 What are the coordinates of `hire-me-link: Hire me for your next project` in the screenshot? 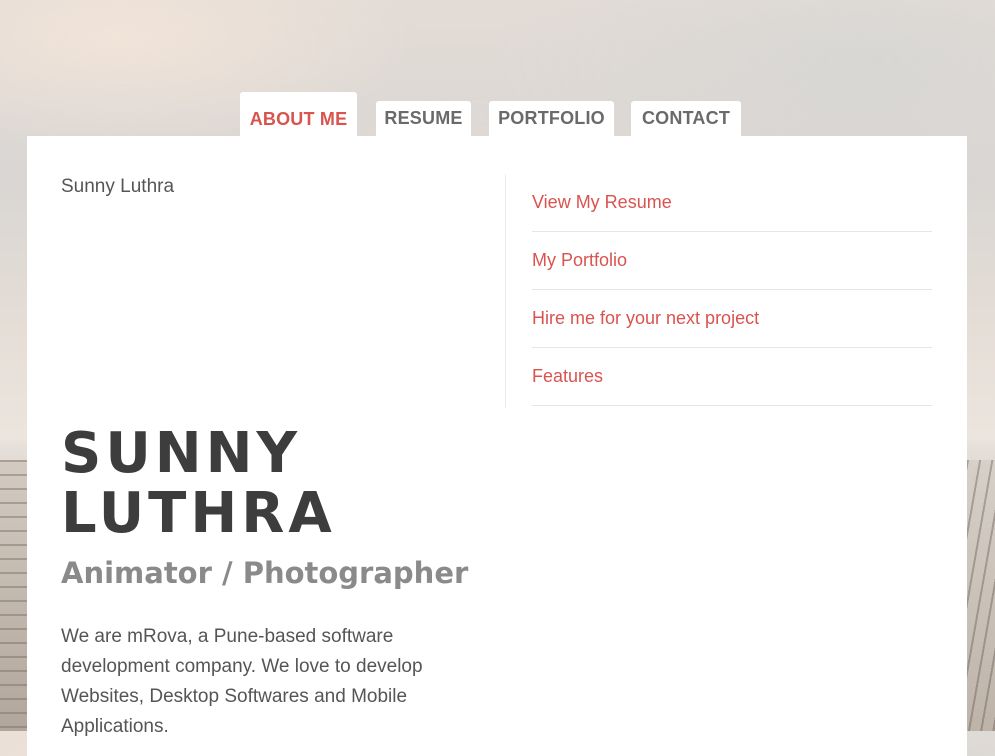 It's located at (645, 318).